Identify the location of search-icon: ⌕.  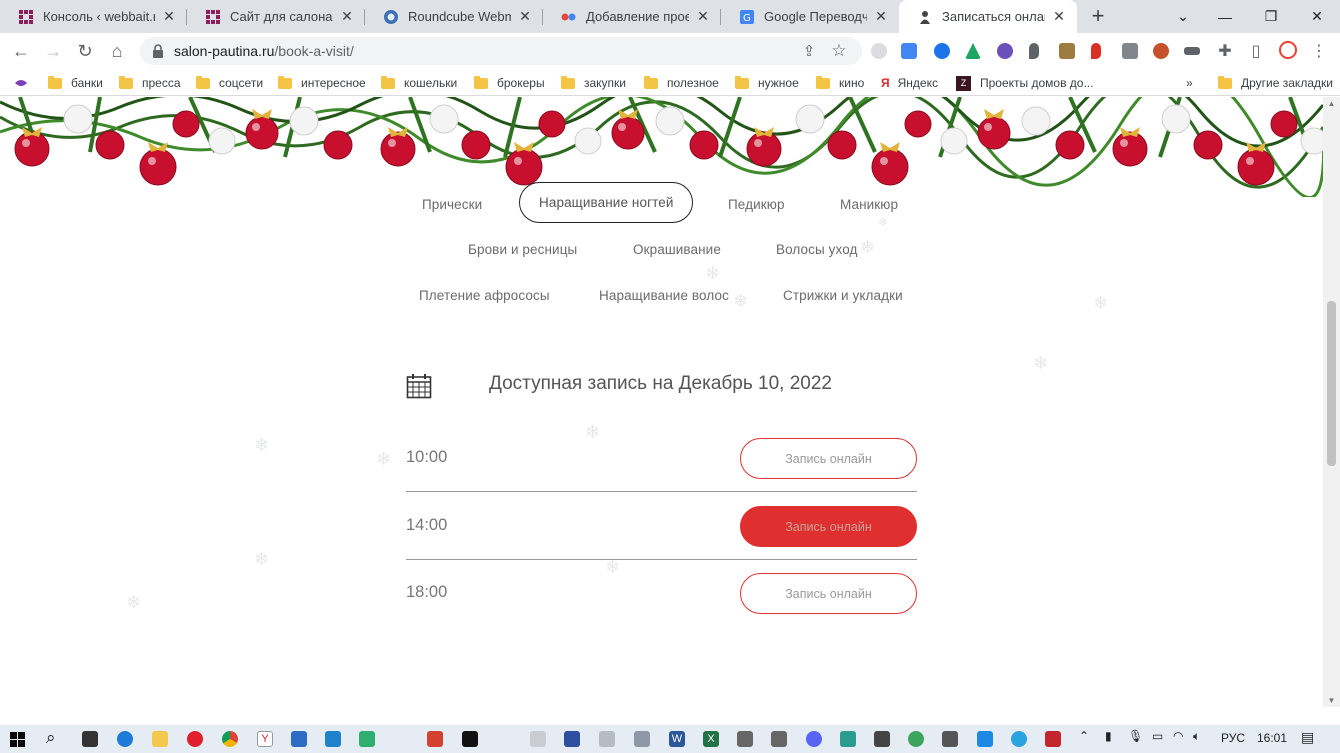
(51, 738).